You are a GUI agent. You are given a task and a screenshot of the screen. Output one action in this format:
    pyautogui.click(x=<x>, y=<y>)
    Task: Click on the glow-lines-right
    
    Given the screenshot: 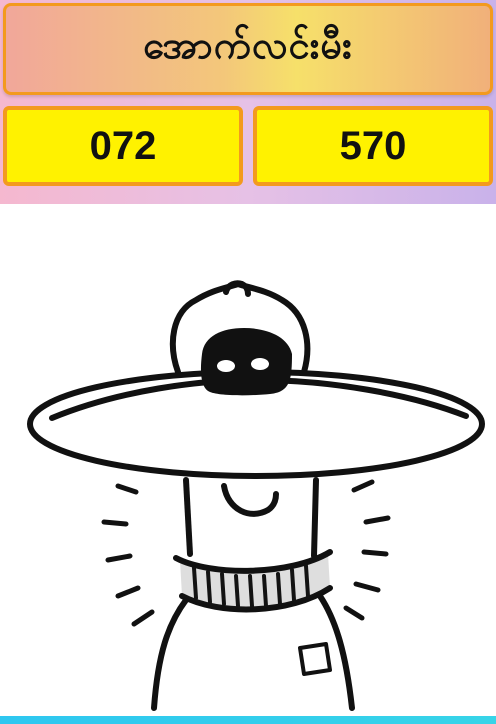 What is the action you would take?
    pyautogui.click(x=367, y=550)
    